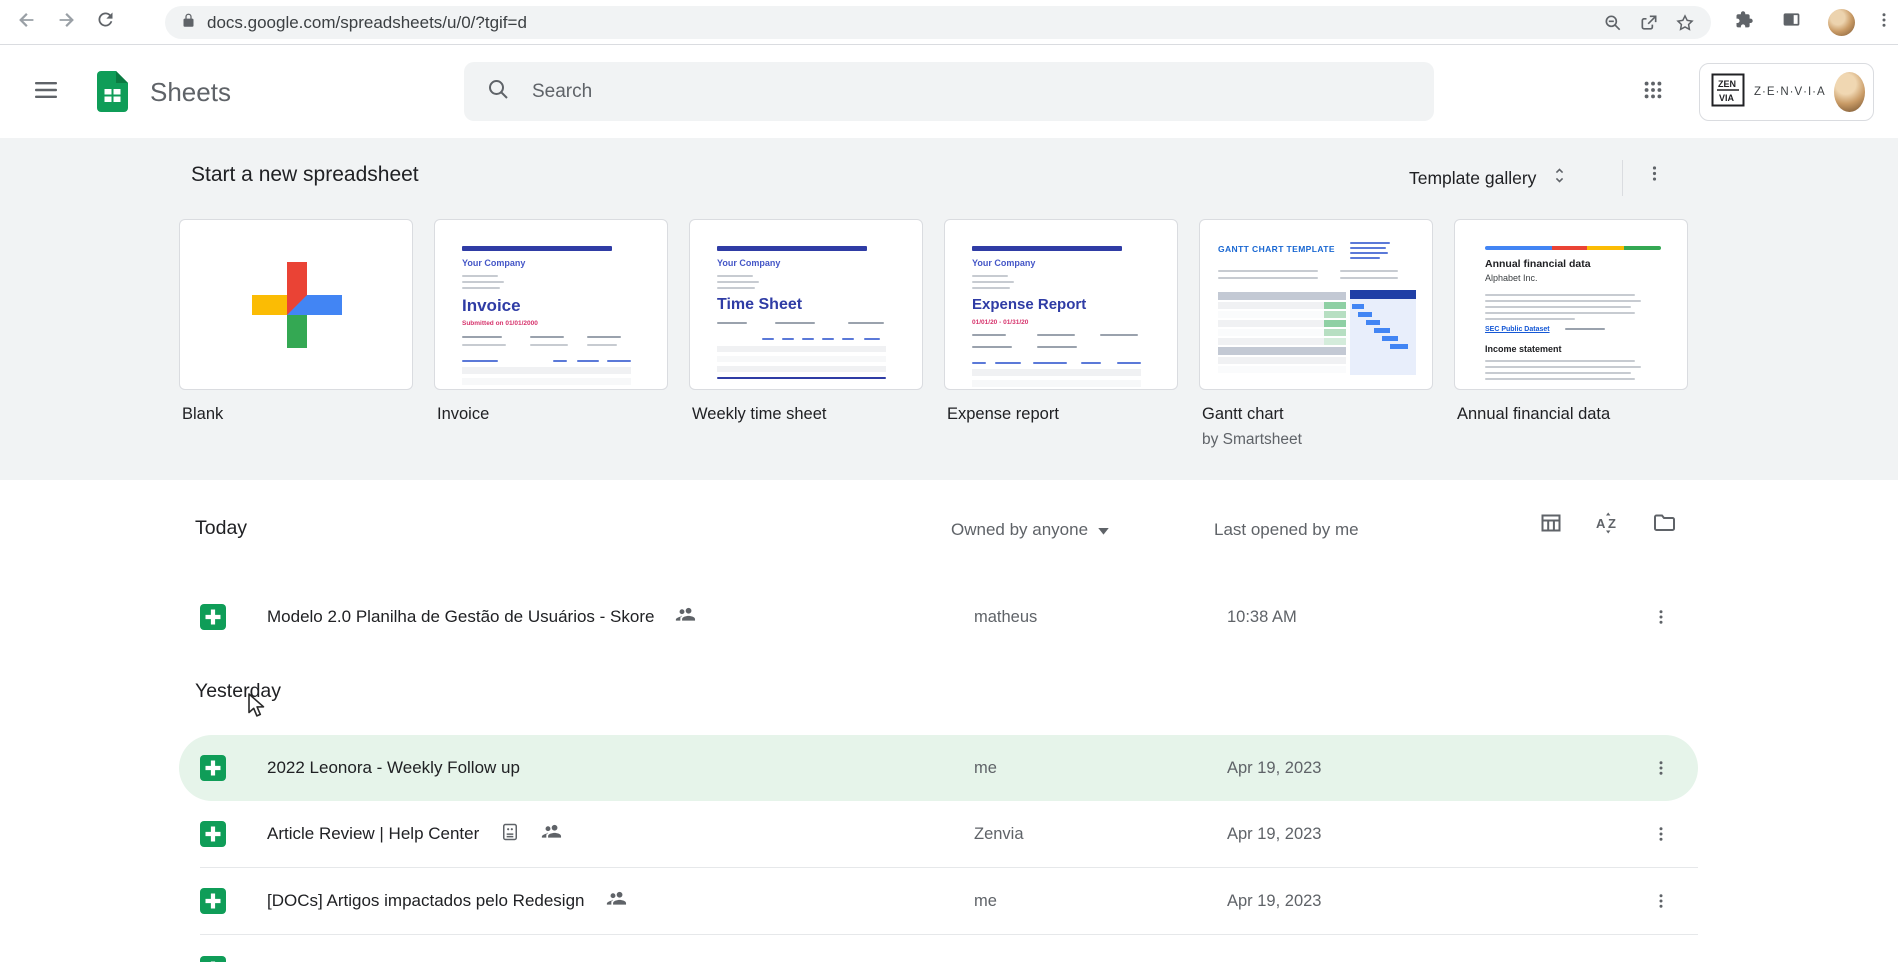 This screenshot has height=962, width=1898. I want to click on extensions-button, so click(1743, 22).